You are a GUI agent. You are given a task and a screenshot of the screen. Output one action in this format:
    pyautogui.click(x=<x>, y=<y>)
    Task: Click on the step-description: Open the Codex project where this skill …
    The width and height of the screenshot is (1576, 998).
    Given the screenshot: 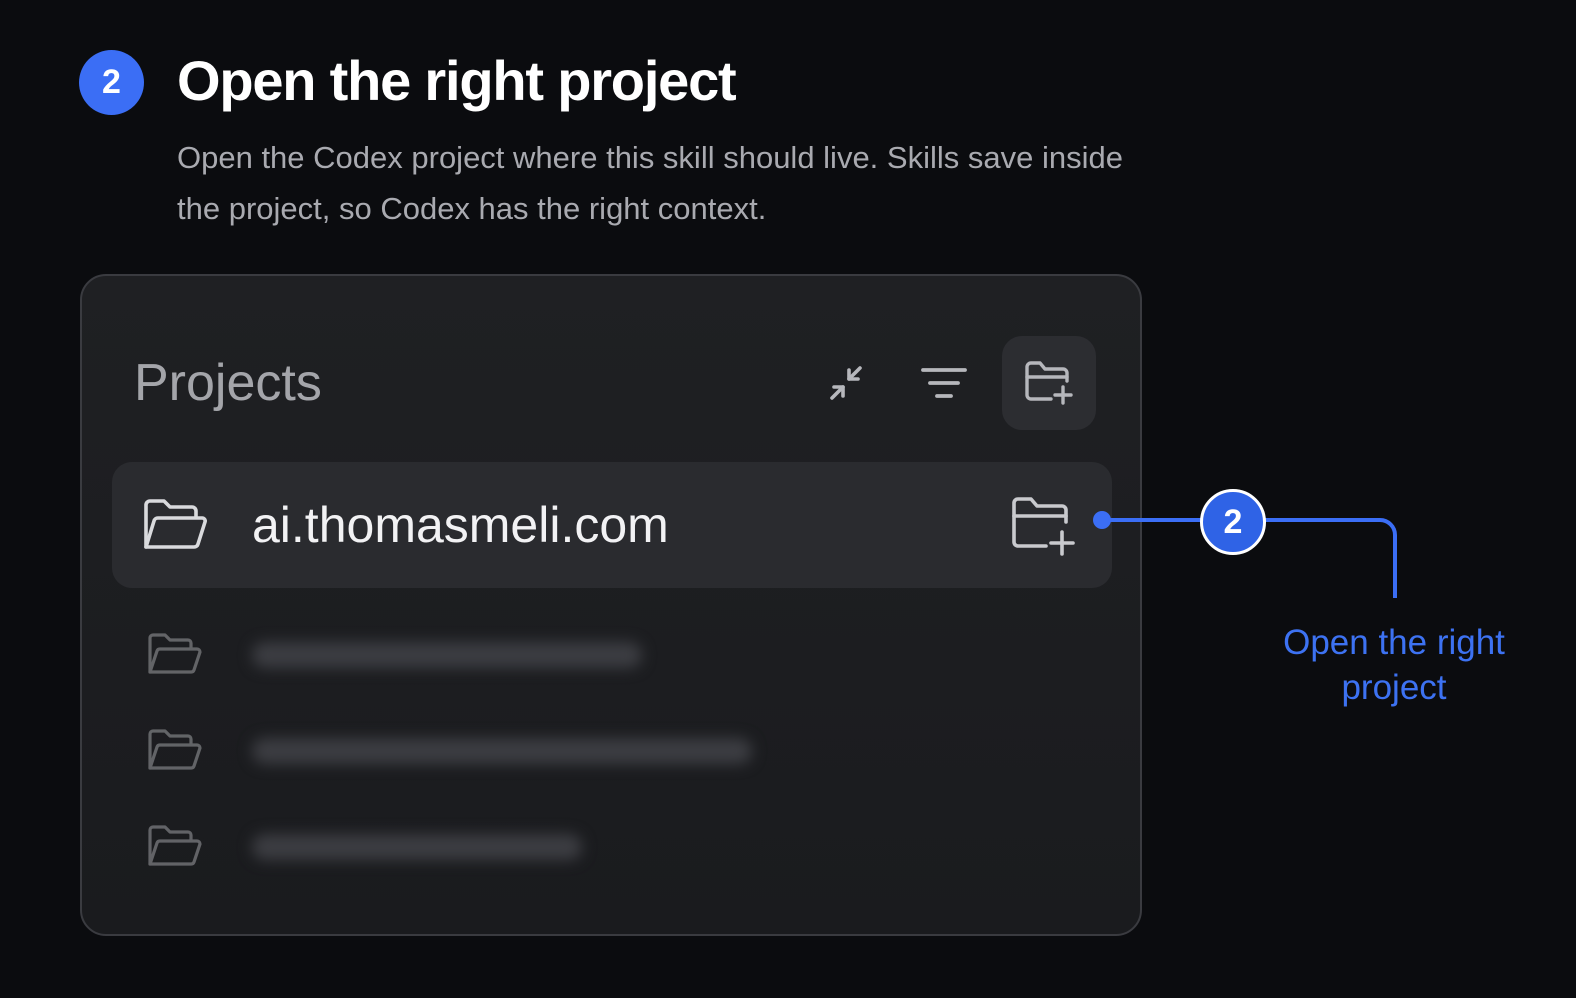 What is the action you would take?
    pyautogui.click(x=650, y=183)
    